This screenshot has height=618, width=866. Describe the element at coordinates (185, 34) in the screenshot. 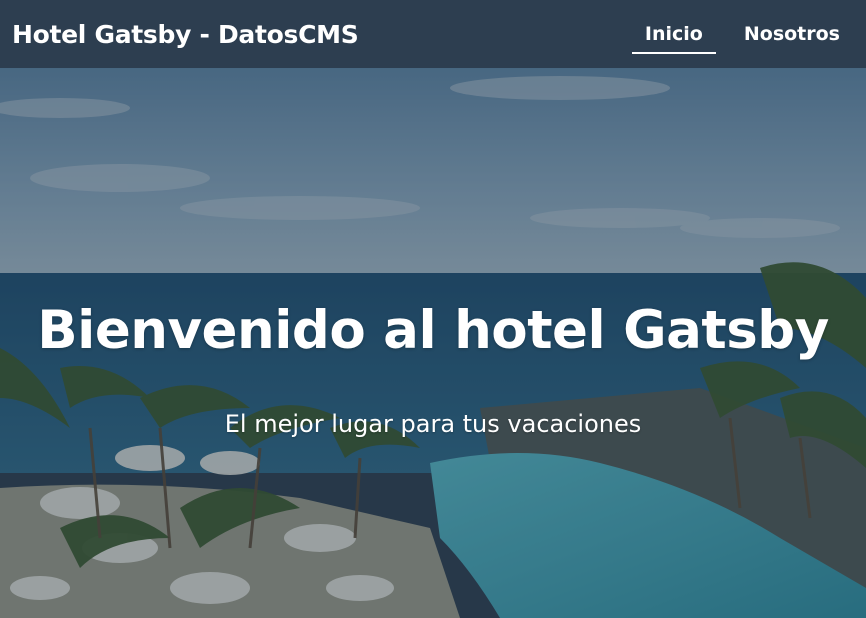

I see `site-brand-link: Hotel Gatsby - DatosCMS` at that location.